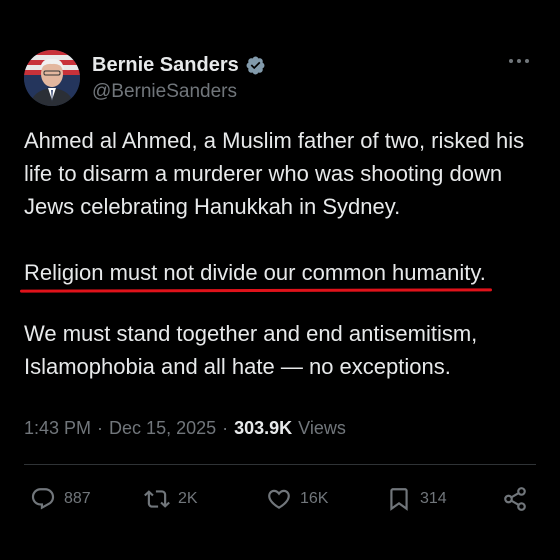 This screenshot has height=560, width=560. I want to click on tweet-header: Bernie Sanders @BernieSanders, so click(280, 79).